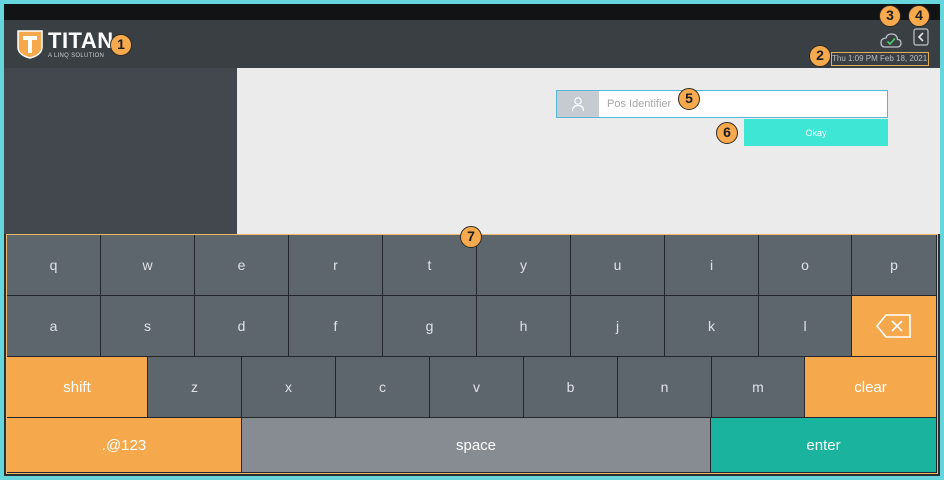 Image resolution: width=944 pixels, height=480 pixels. Describe the element at coordinates (241, 265) in the screenshot. I see `key-e: e` at that location.